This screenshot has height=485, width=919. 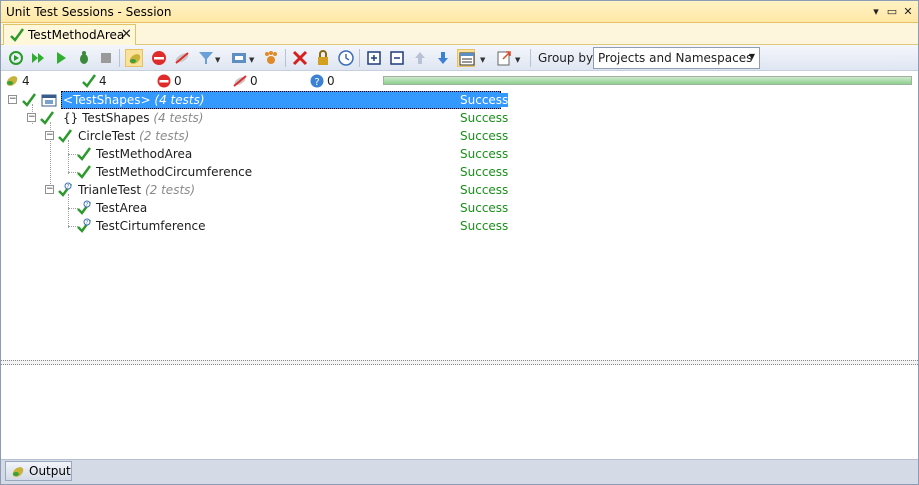 I want to click on tab-close-icon: ✕, so click(x=126, y=34).